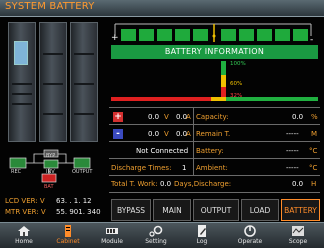 Image resolution: width=324 pixels, height=248 pixels. I want to click on setting-icon, so click(156, 231).